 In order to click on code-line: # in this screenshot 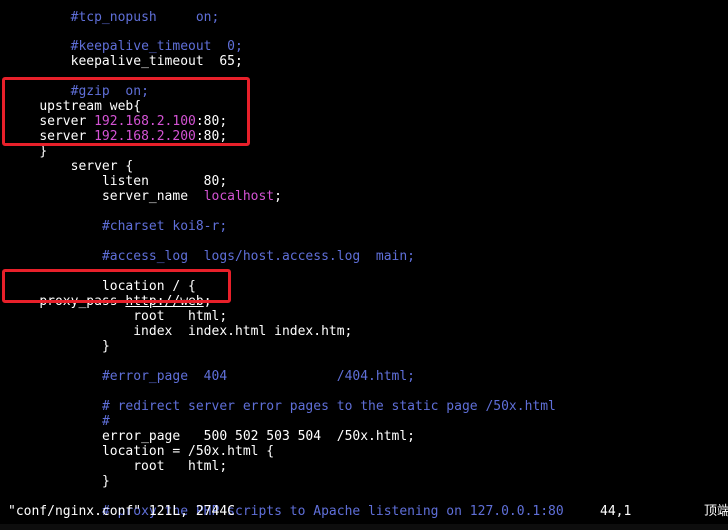, I will do `click(59, 414)`.